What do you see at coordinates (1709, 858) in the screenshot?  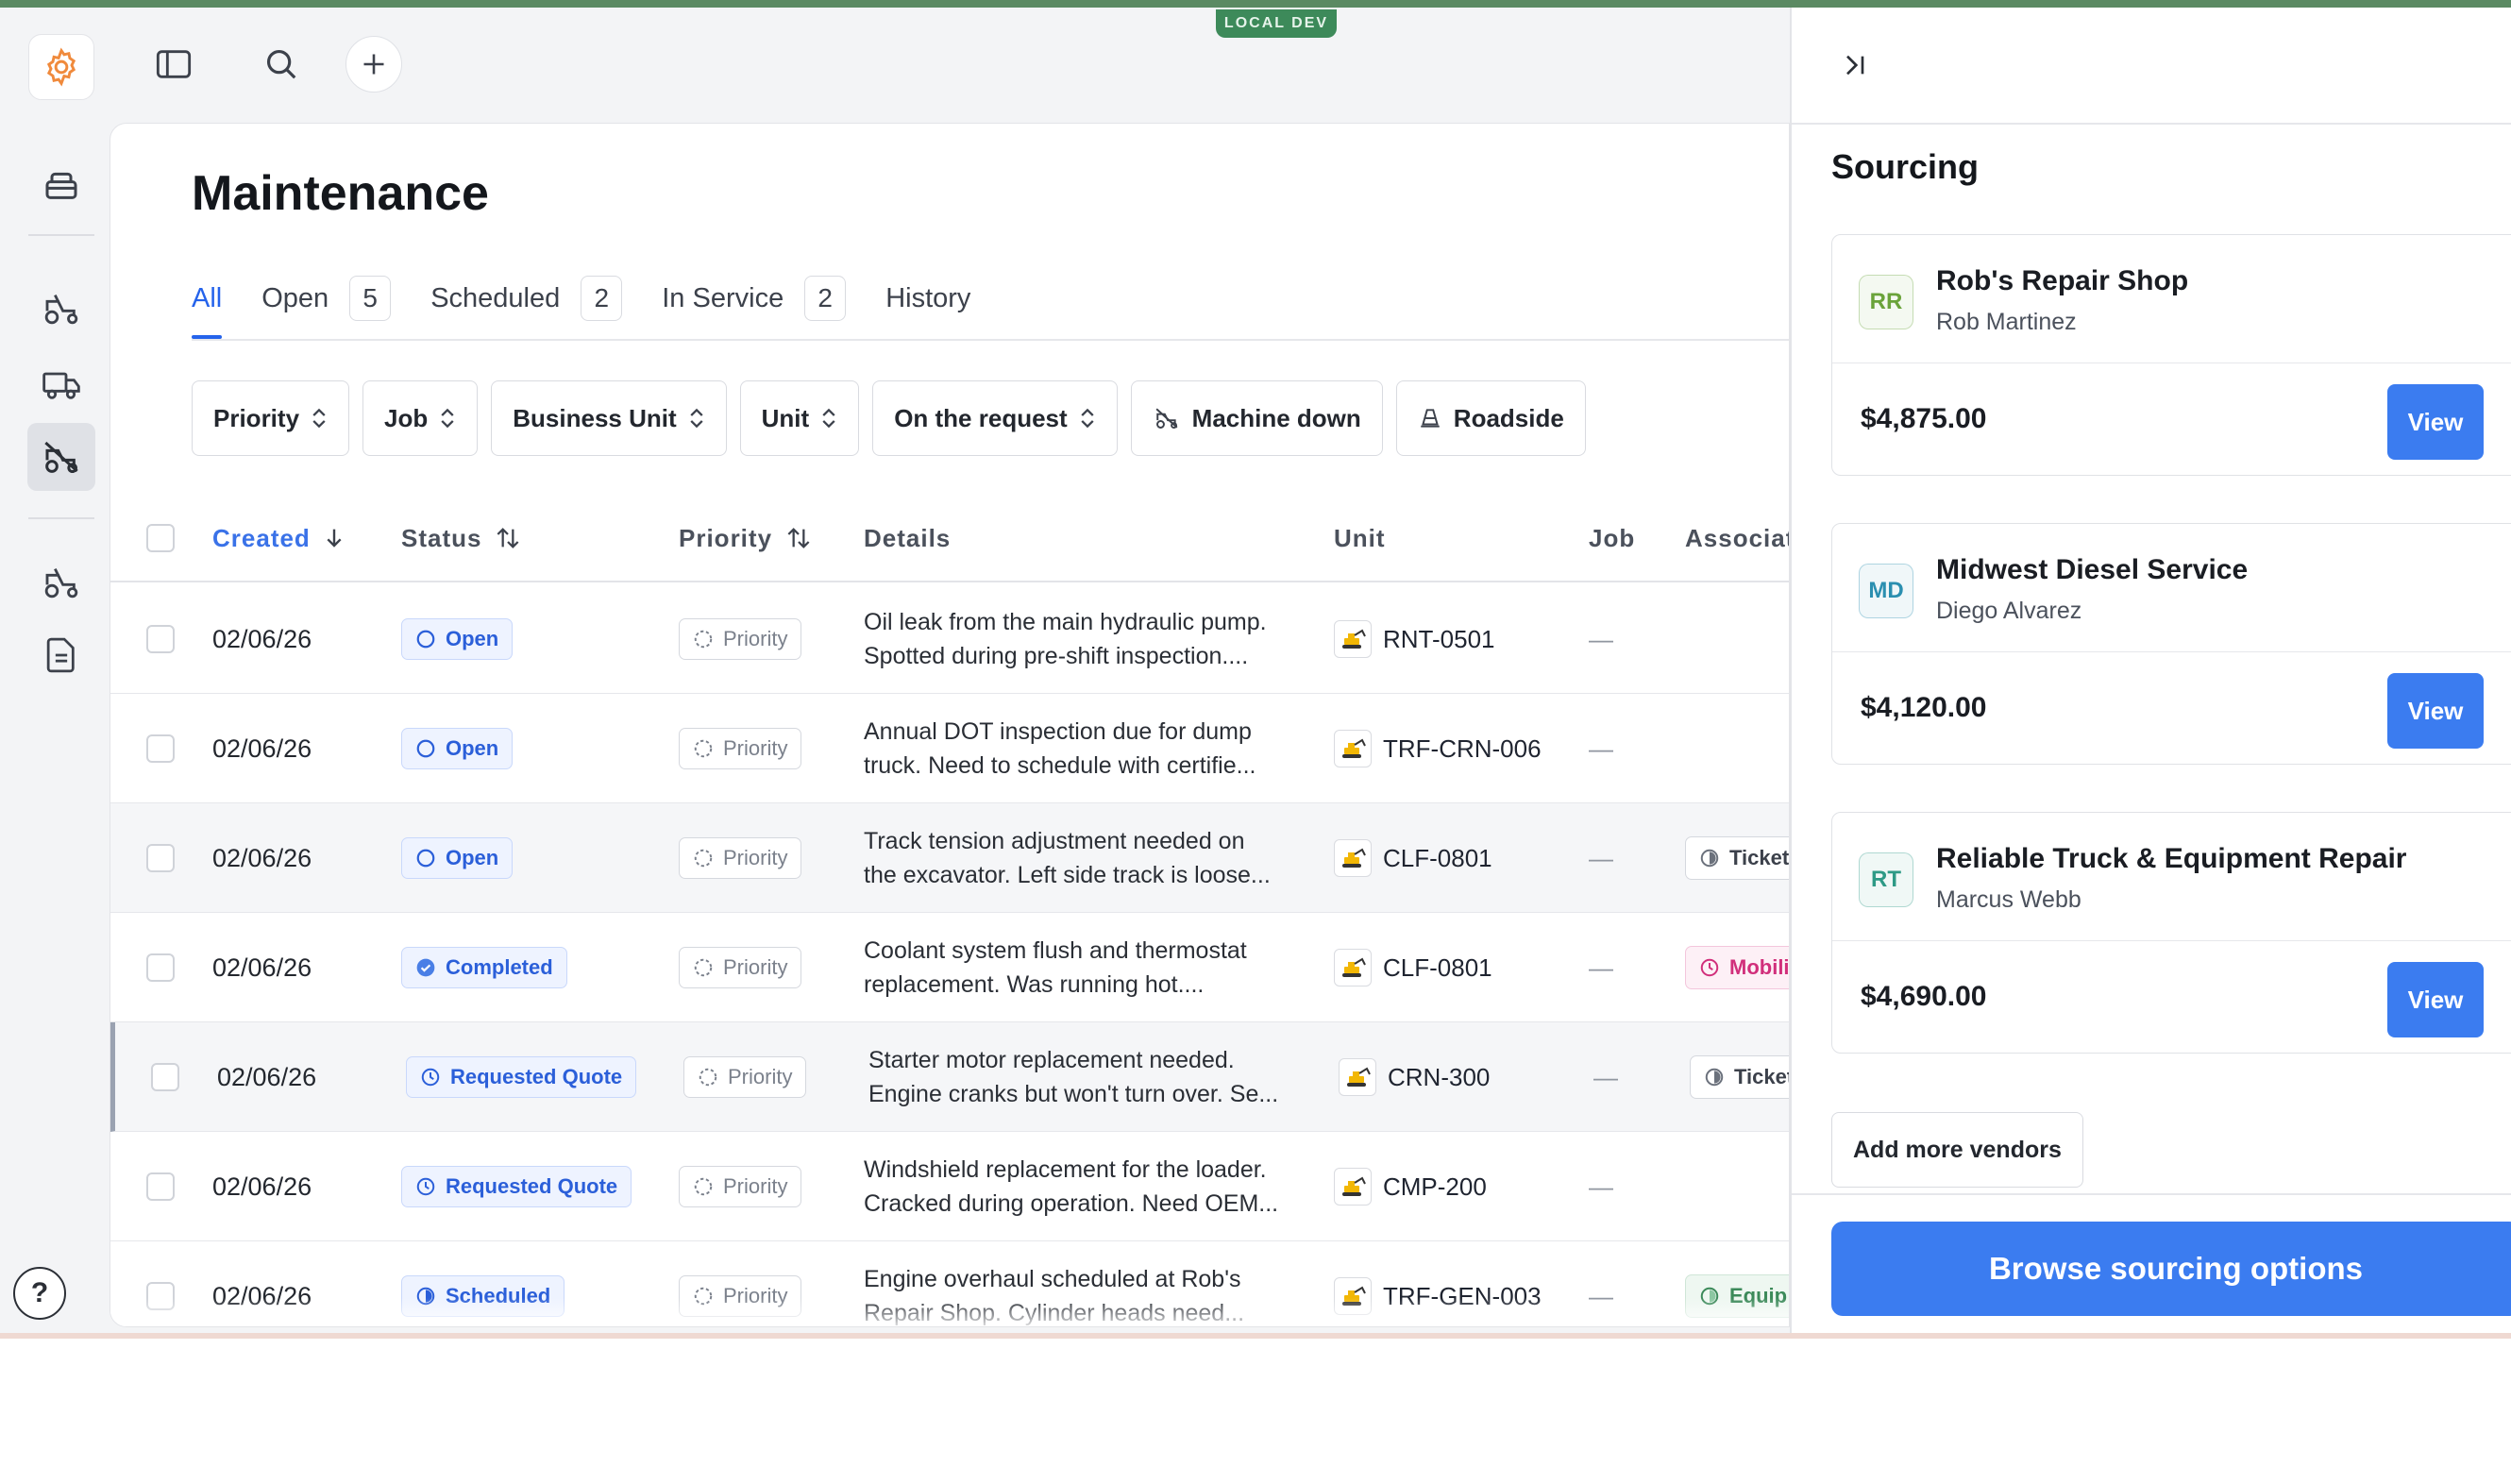 I see `ticket-status-icon` at bounding box center [1709, 858].